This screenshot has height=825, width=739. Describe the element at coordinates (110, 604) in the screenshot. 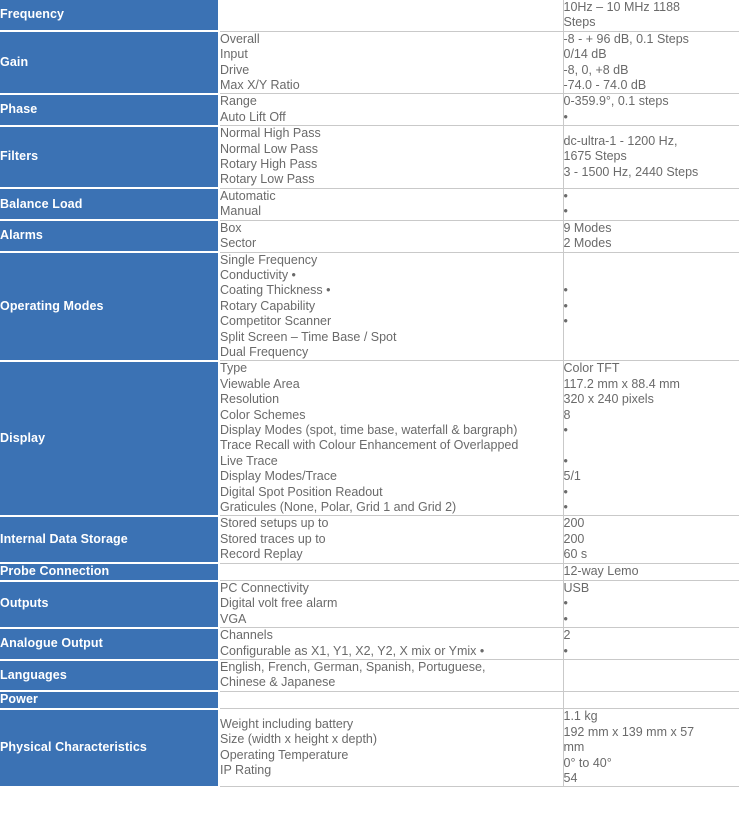

I see `spec-category-label: Outputs` at that location.